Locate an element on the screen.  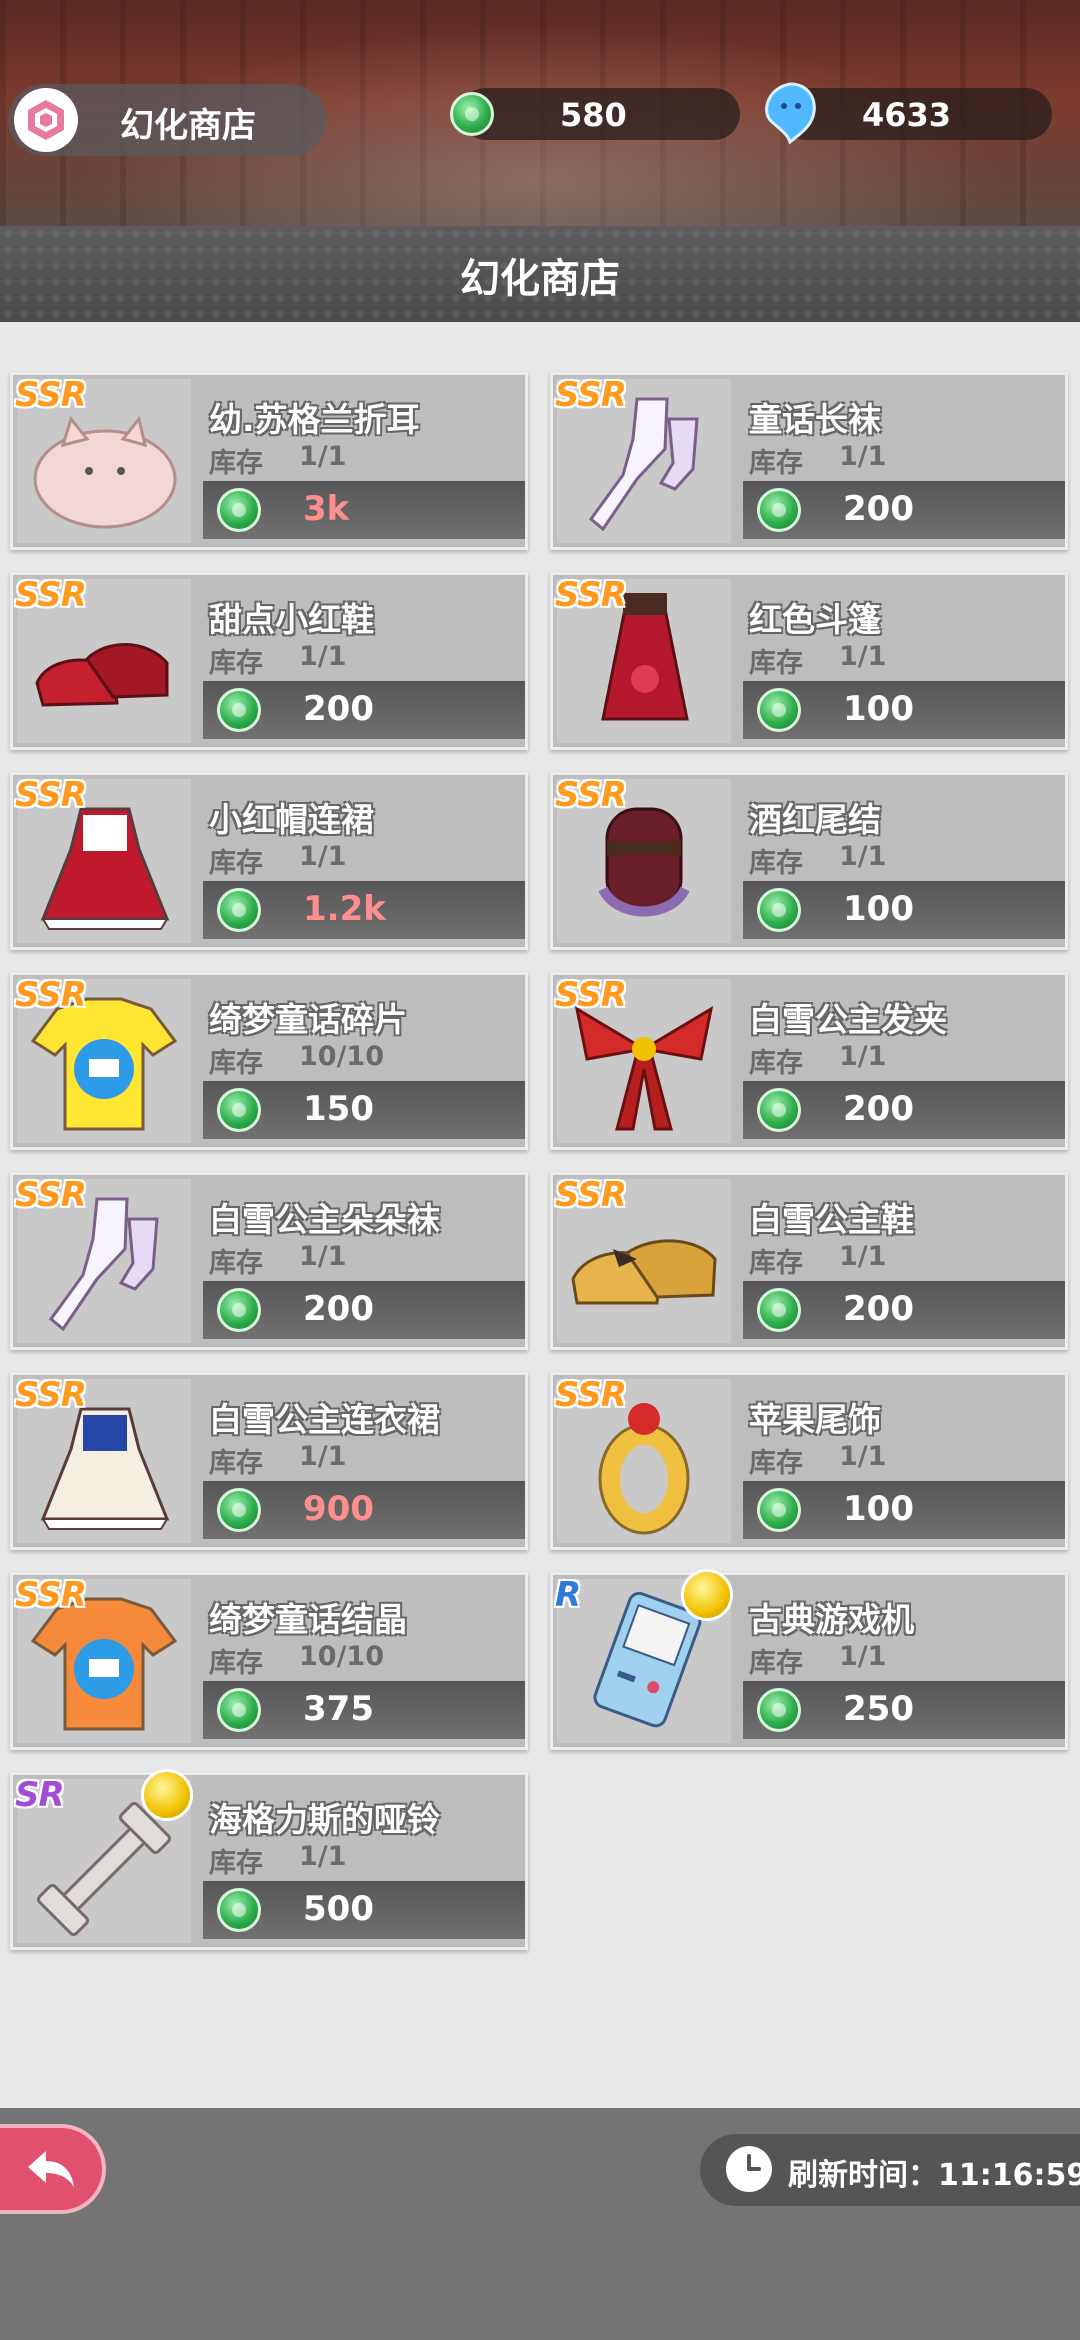
item-name: 幼.苏格兰折耳 is located at coordinates (314, 419).